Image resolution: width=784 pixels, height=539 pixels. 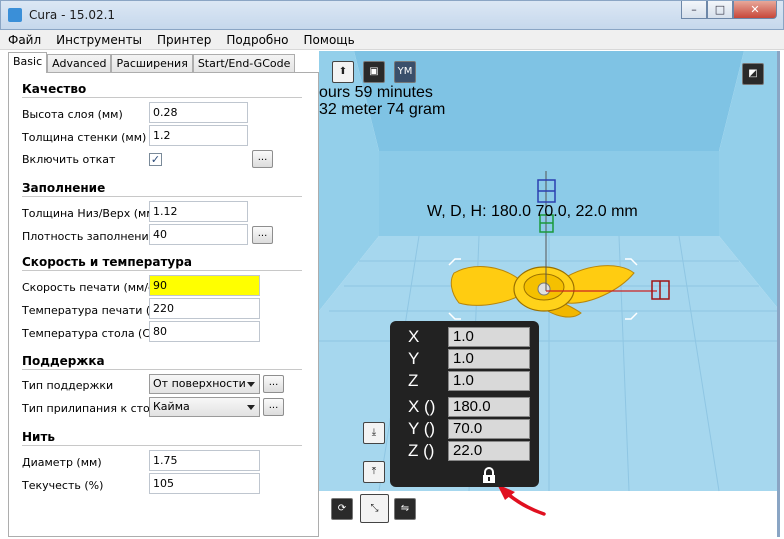 What do you see at coordinates (489, 475) in the screenshot?
I see `lock-icon` at bounding box center [489, 475].